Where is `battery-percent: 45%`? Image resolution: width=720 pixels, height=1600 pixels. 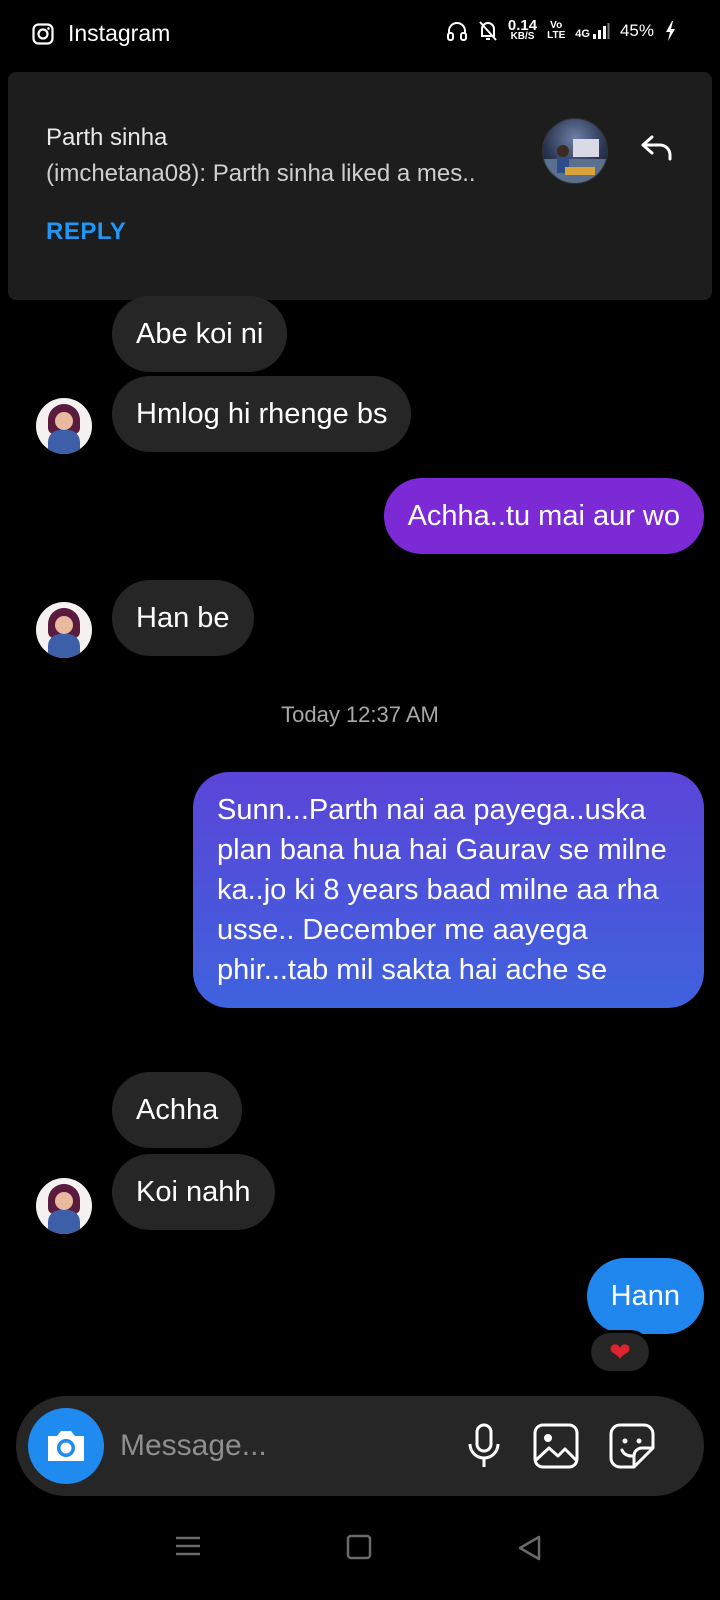
battery-percent: 45% is located at coordinates (636, 30).